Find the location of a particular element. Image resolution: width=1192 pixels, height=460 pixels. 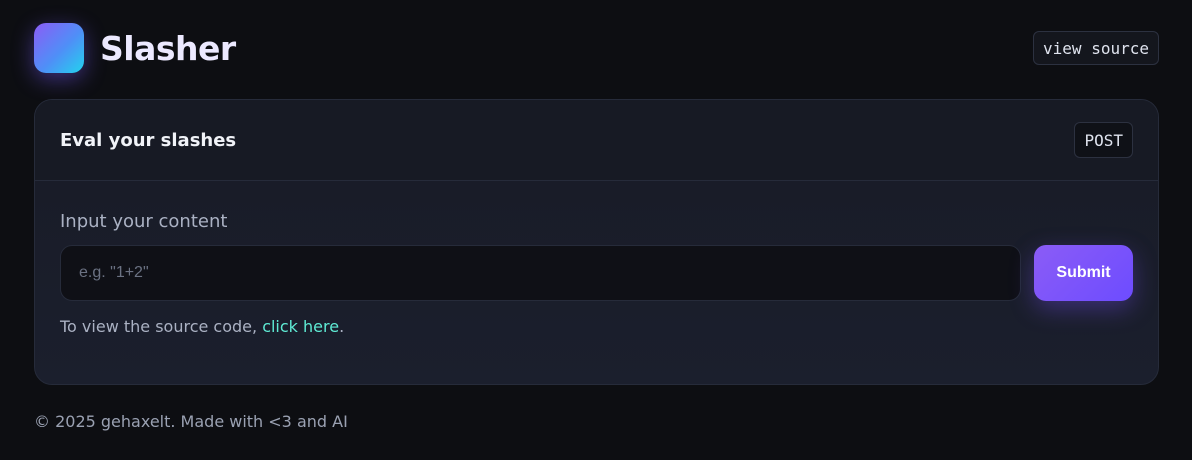

source-note-prefix: To view the source code, is located at coordinates (161, 326).